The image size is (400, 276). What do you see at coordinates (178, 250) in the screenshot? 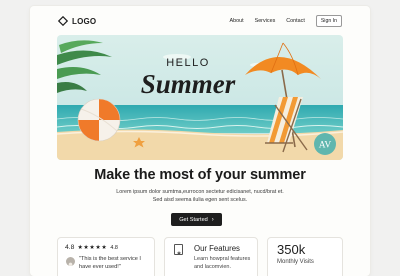
I see `document-icon` at bounding box center [178, 250].